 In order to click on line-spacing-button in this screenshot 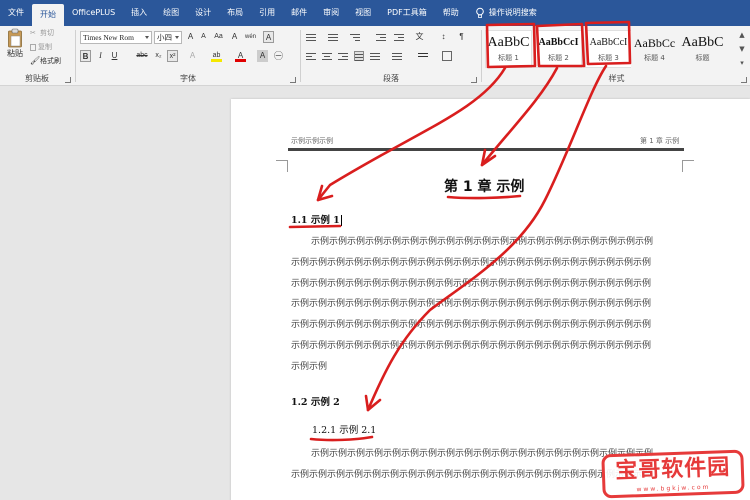, I will do `click(397, 56)`.